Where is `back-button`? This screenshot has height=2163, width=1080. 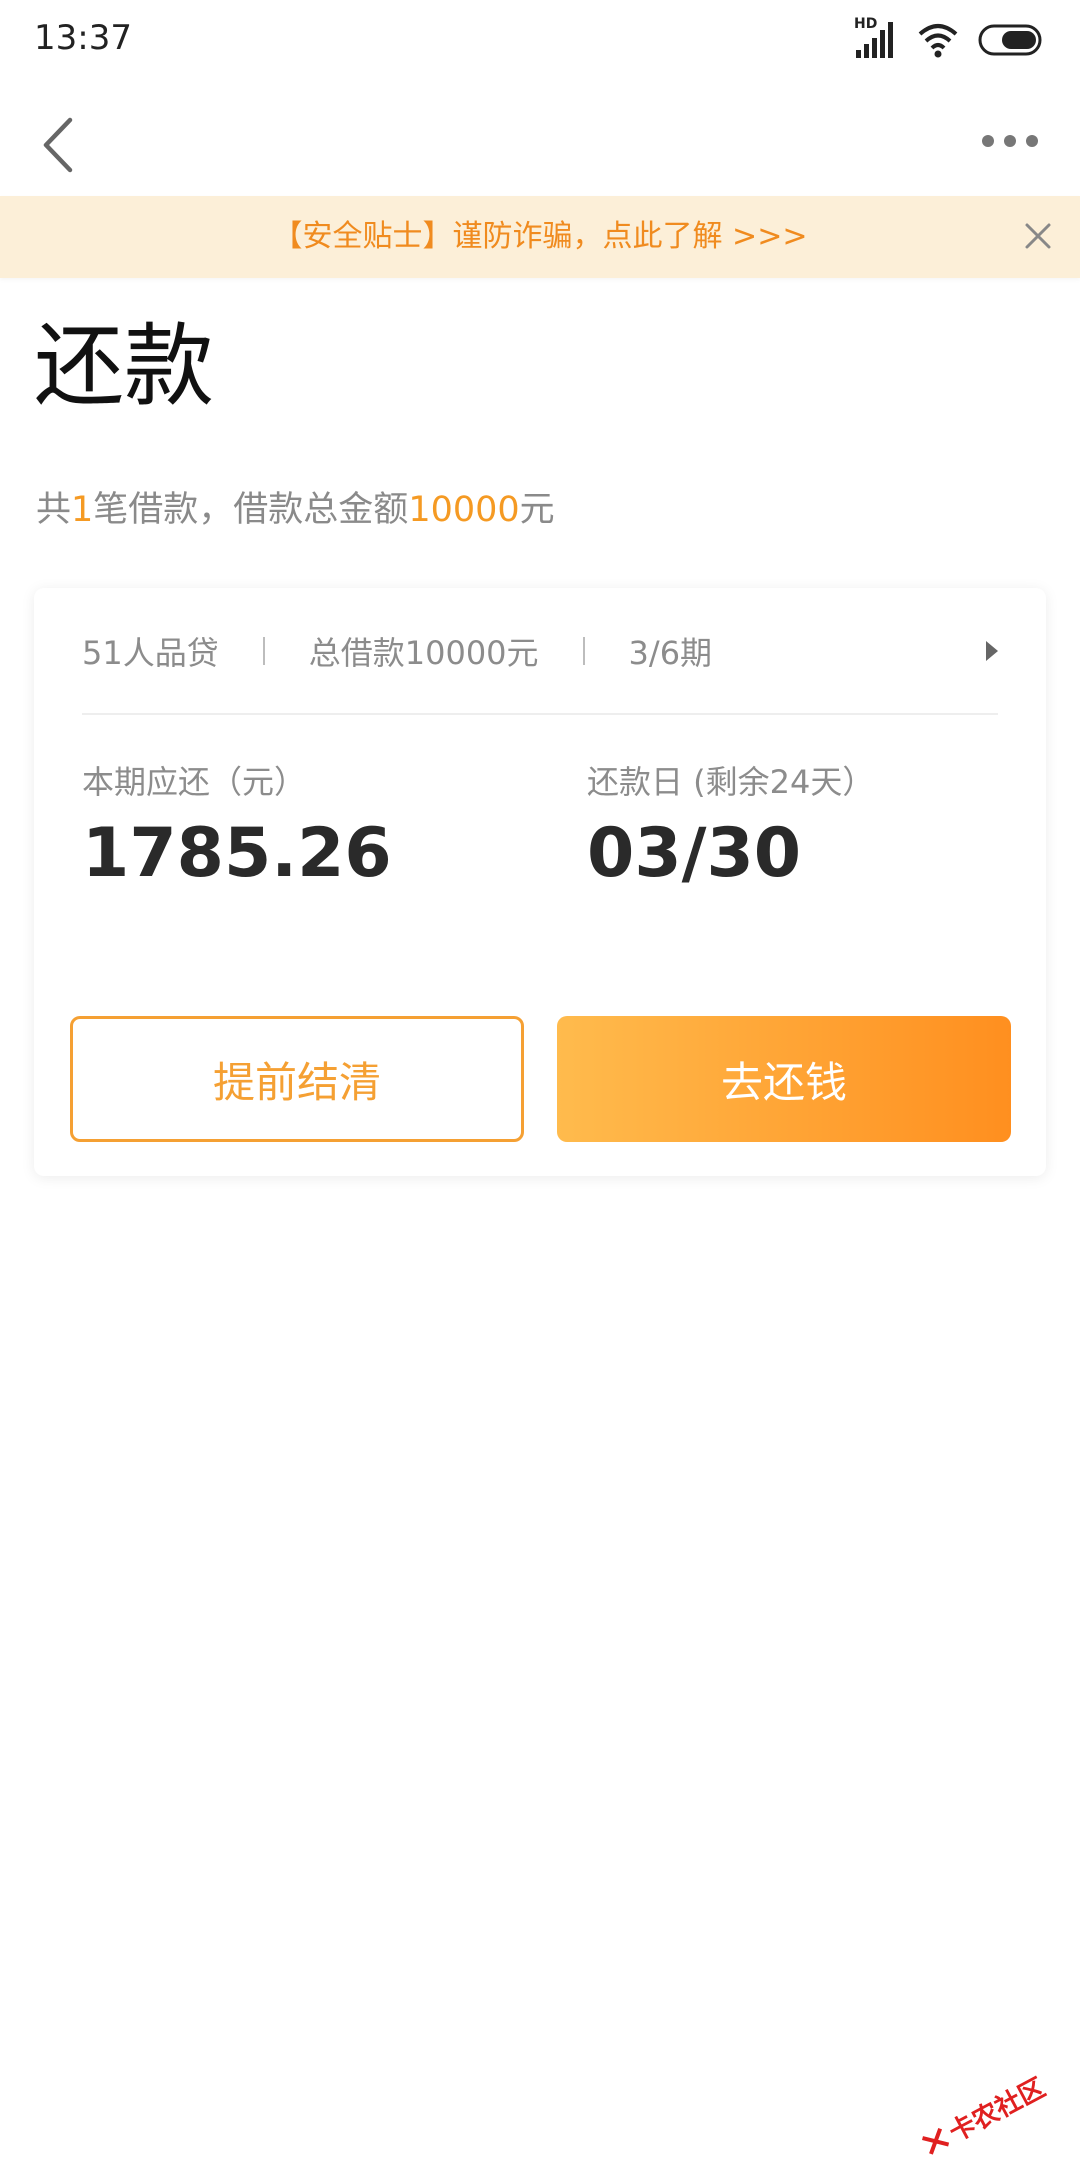 back-button is located at coordinates (60, 145).